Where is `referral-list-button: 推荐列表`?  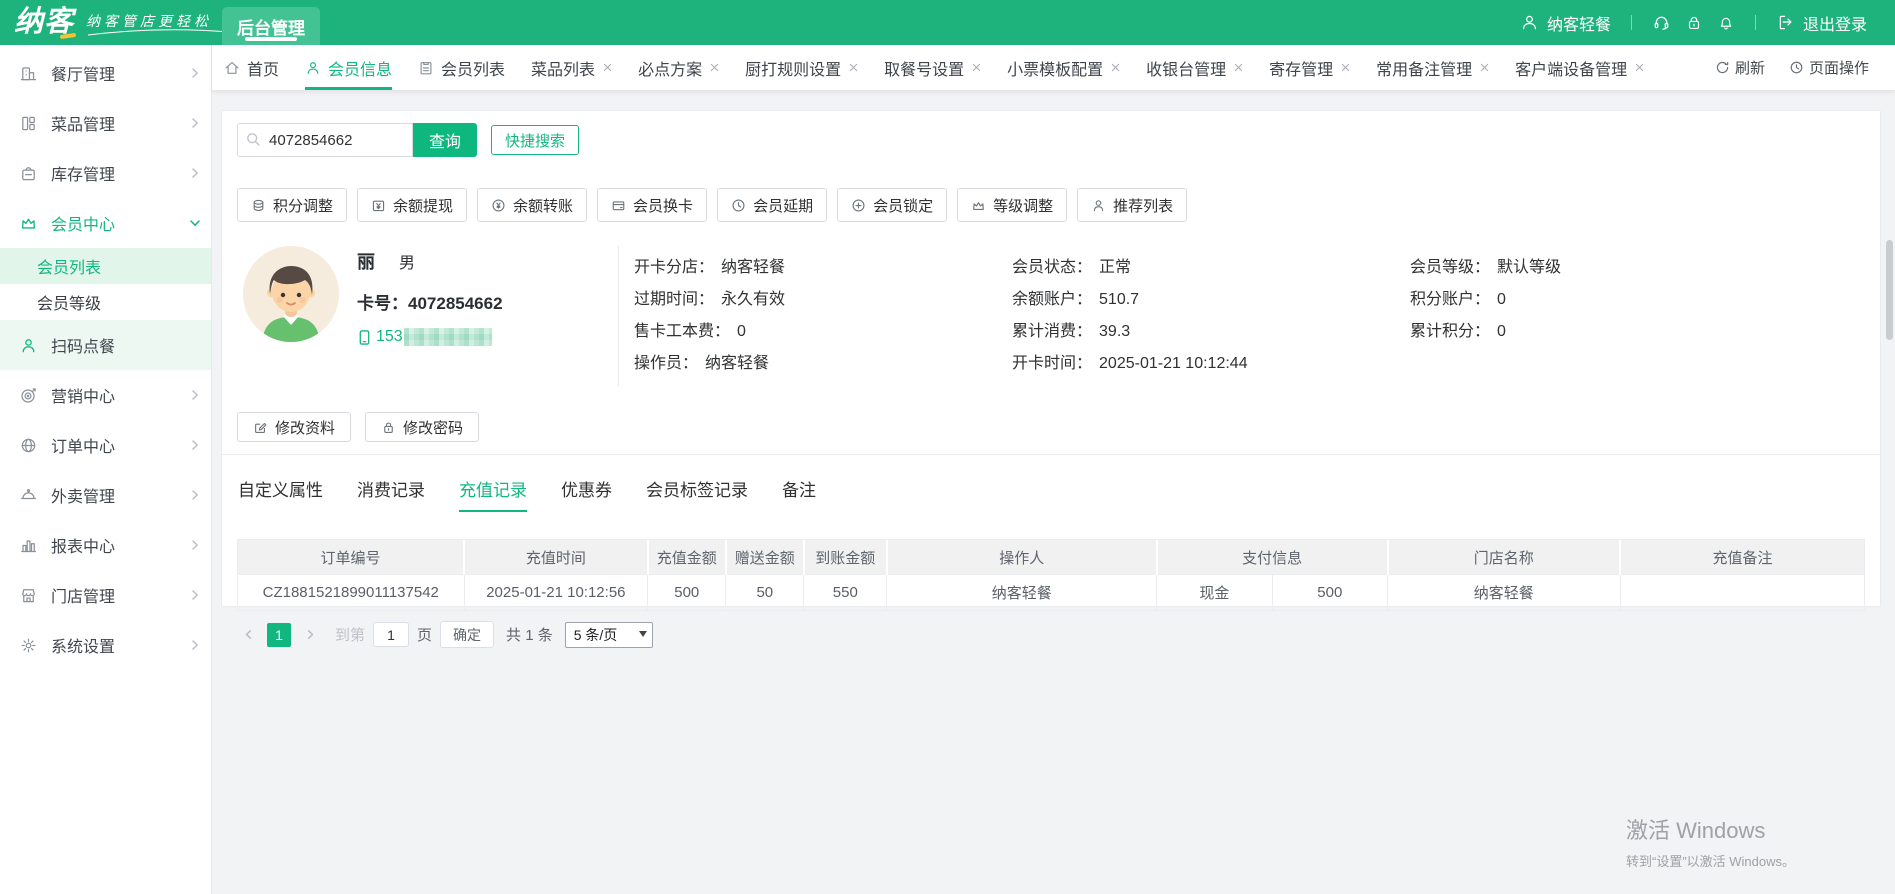 referral-list-button: 推荐列表 is located at coordinates (1132, 205).